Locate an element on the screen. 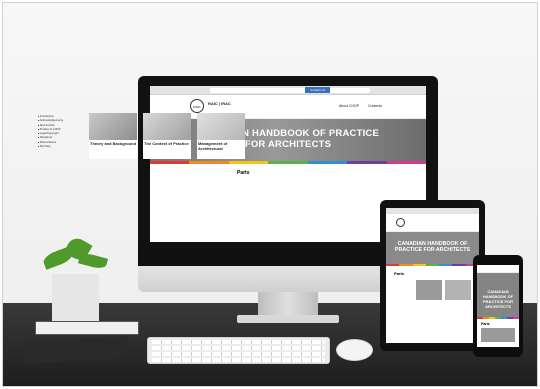 The width and height of the screenshot is (540, 389). keyboard is located at coordinates (238, 350).